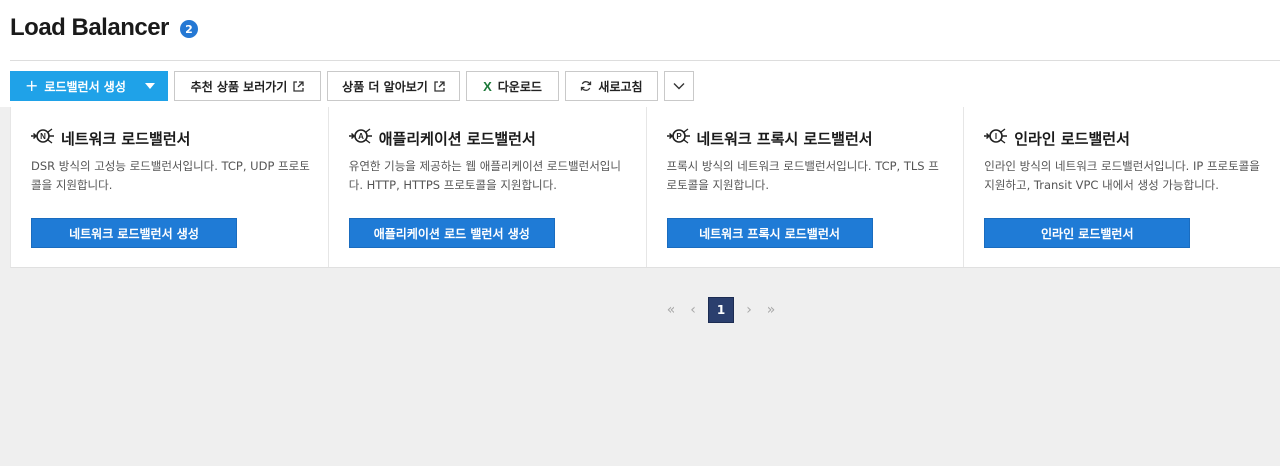 This screenshot has height=466, width=1280. I want to click on card-title: 네트워크 프록시 로드밸런서, so click(784, 139).